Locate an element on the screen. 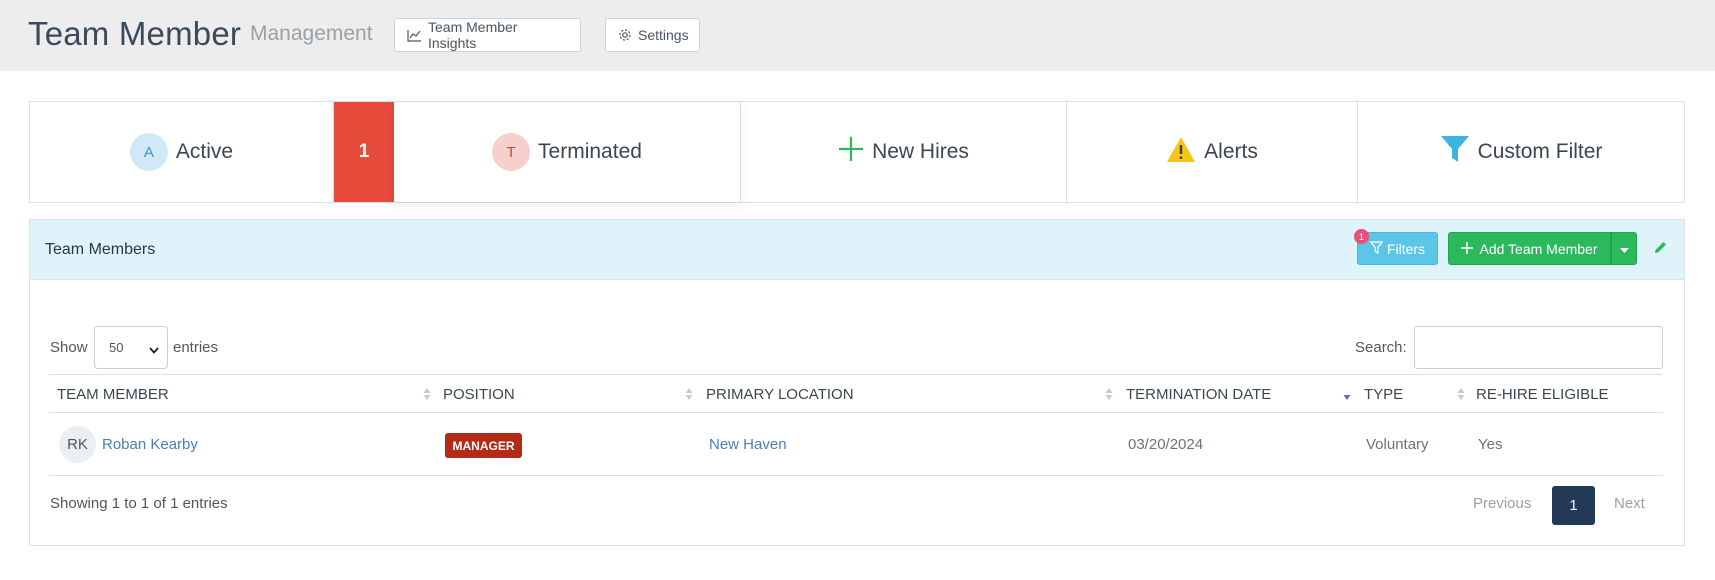 This screenshot has width=1715, height=580. insights-label: Team Member Insights is located at coordinates (473, 35).